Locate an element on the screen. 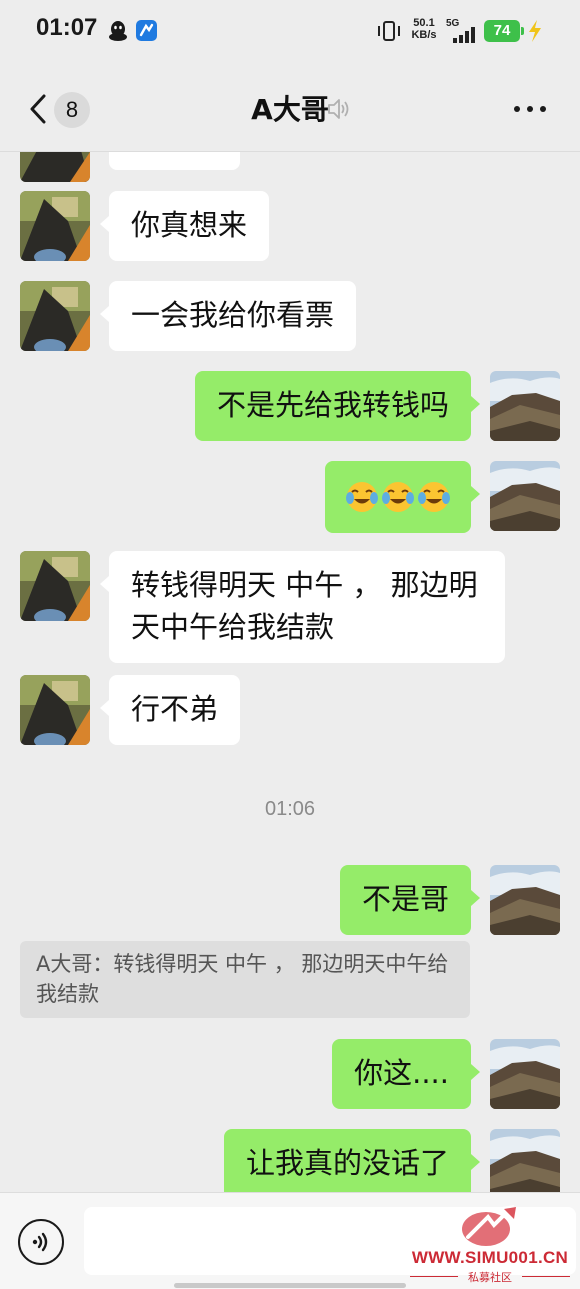  message-text: 不是先给我转钱吗 is located at coordinates (332, 405).